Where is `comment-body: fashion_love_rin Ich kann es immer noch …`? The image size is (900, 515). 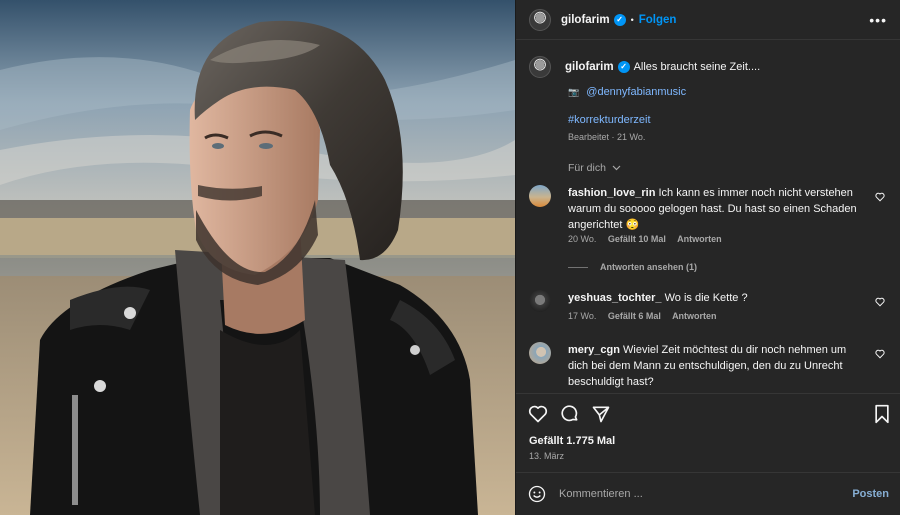
comment-body: fashion_love_rin Ich kann es immer noch … is located at coordinates (718, 209).